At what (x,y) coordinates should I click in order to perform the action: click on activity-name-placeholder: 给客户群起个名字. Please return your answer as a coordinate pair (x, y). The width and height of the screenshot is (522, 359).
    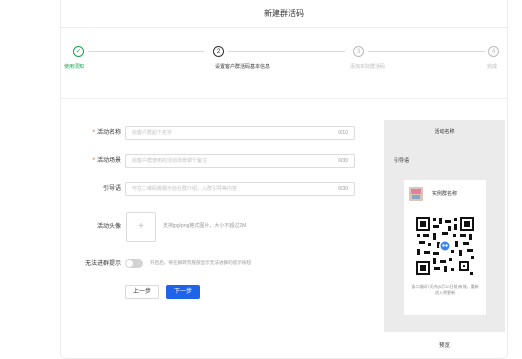
    Looking at the image, I should click on (152, 133).